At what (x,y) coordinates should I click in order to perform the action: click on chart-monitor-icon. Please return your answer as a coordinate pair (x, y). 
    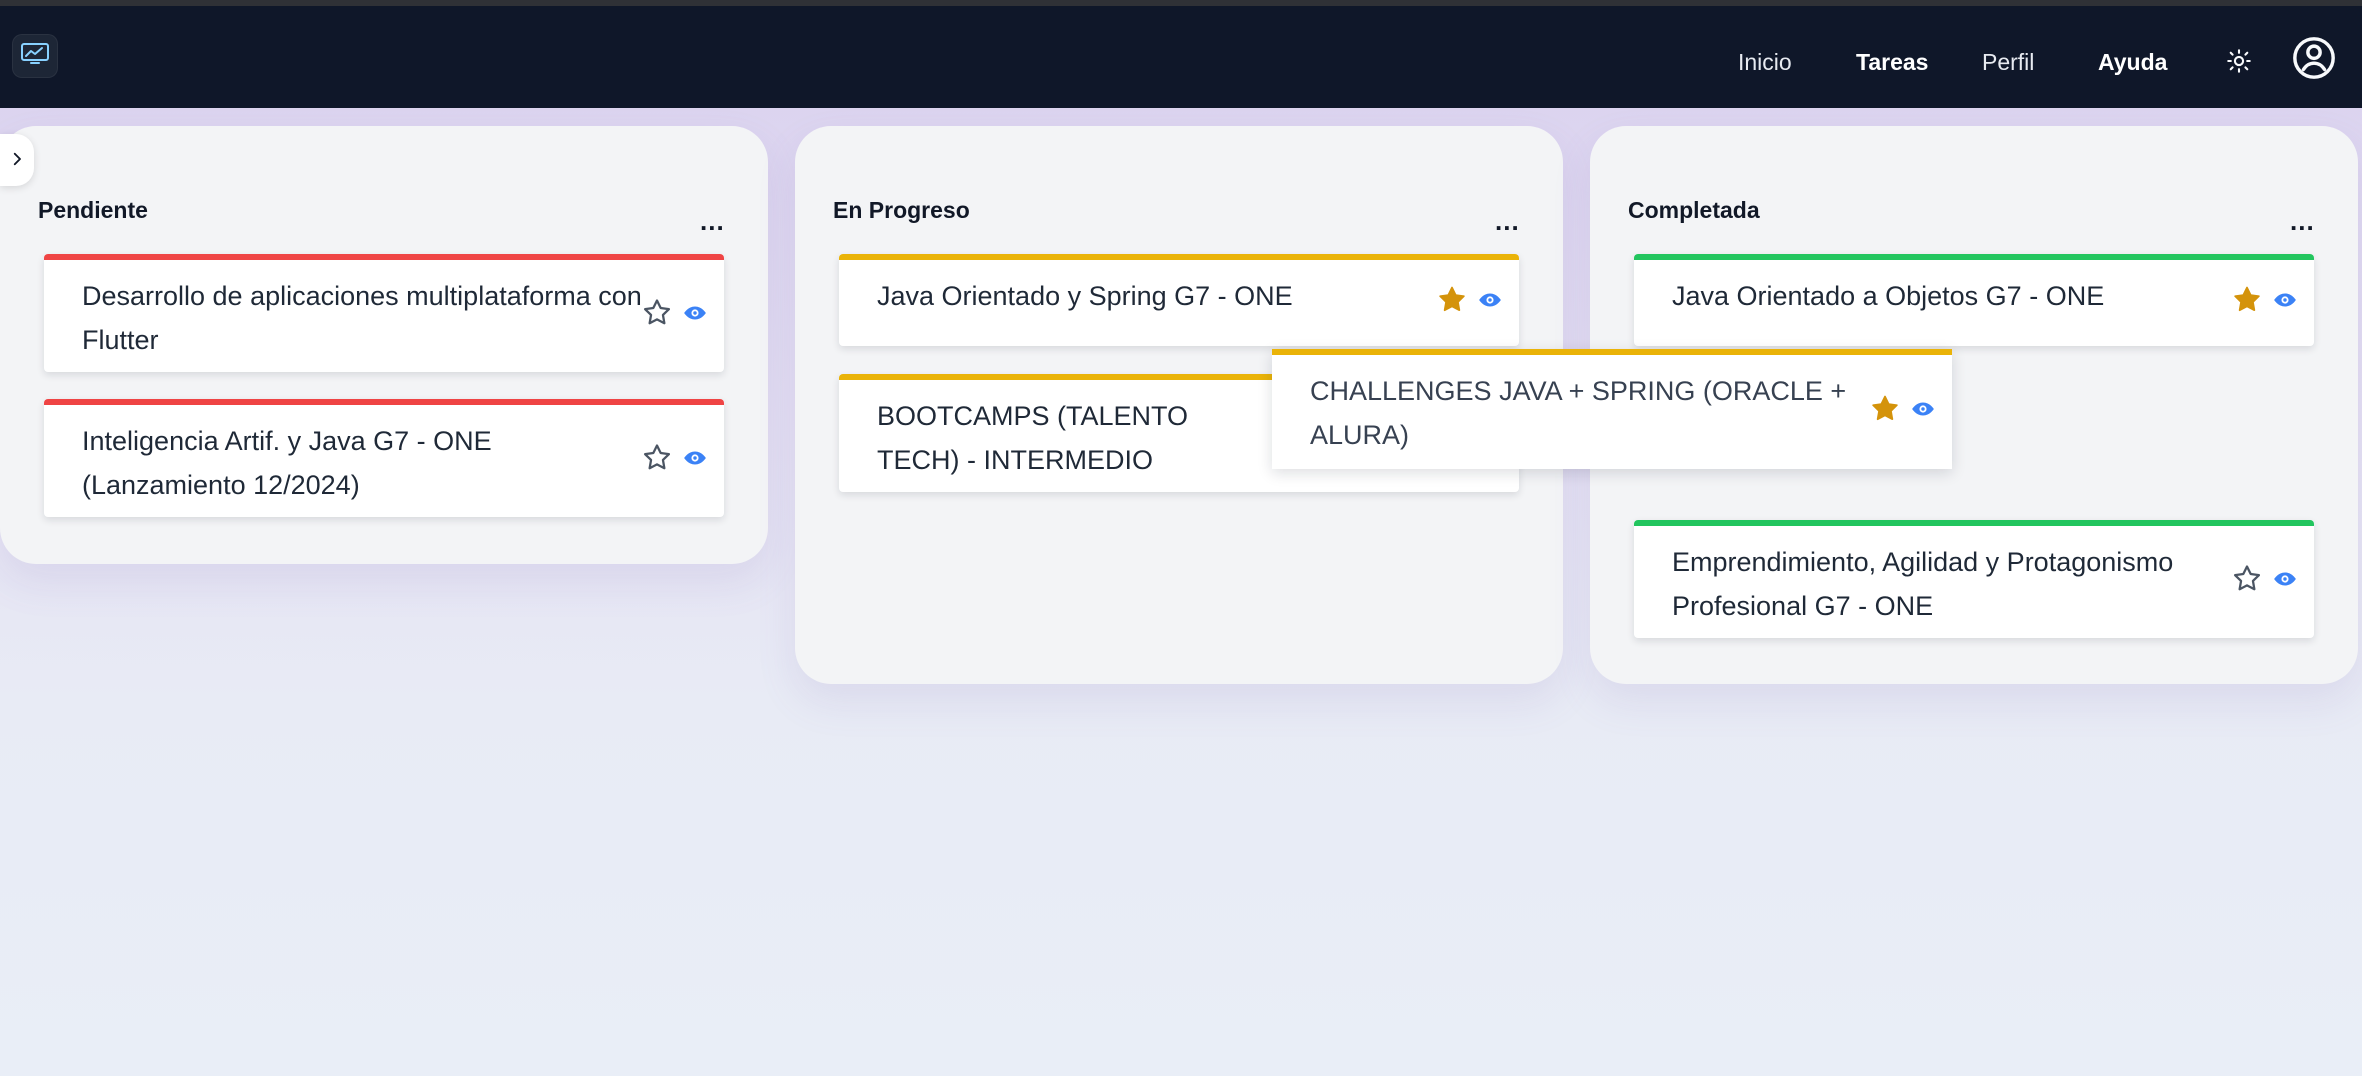
    Looking at the image, I should click on (35, 56).